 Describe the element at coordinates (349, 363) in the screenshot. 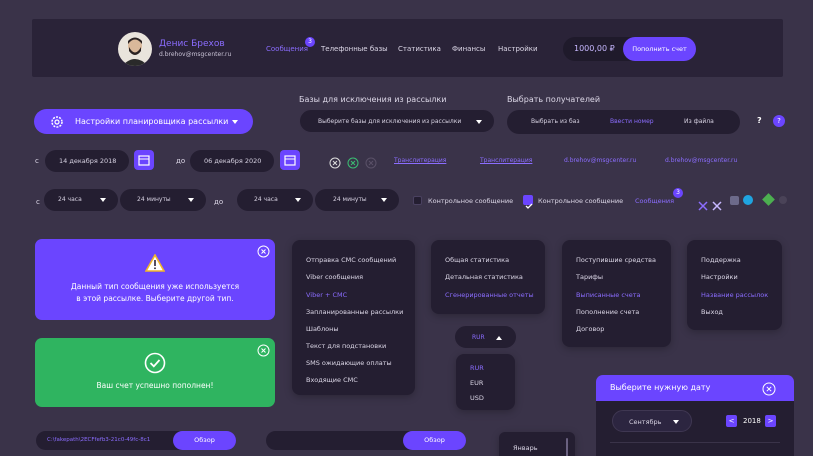

I see `menu-item: SMS ожидающие оплаты` at that location.